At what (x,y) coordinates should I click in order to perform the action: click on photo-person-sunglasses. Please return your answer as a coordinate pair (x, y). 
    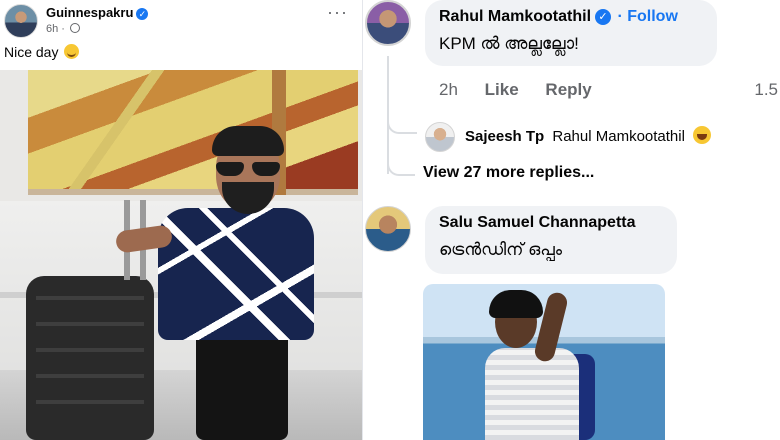
    Looking at the image, I should click on (248, 169).